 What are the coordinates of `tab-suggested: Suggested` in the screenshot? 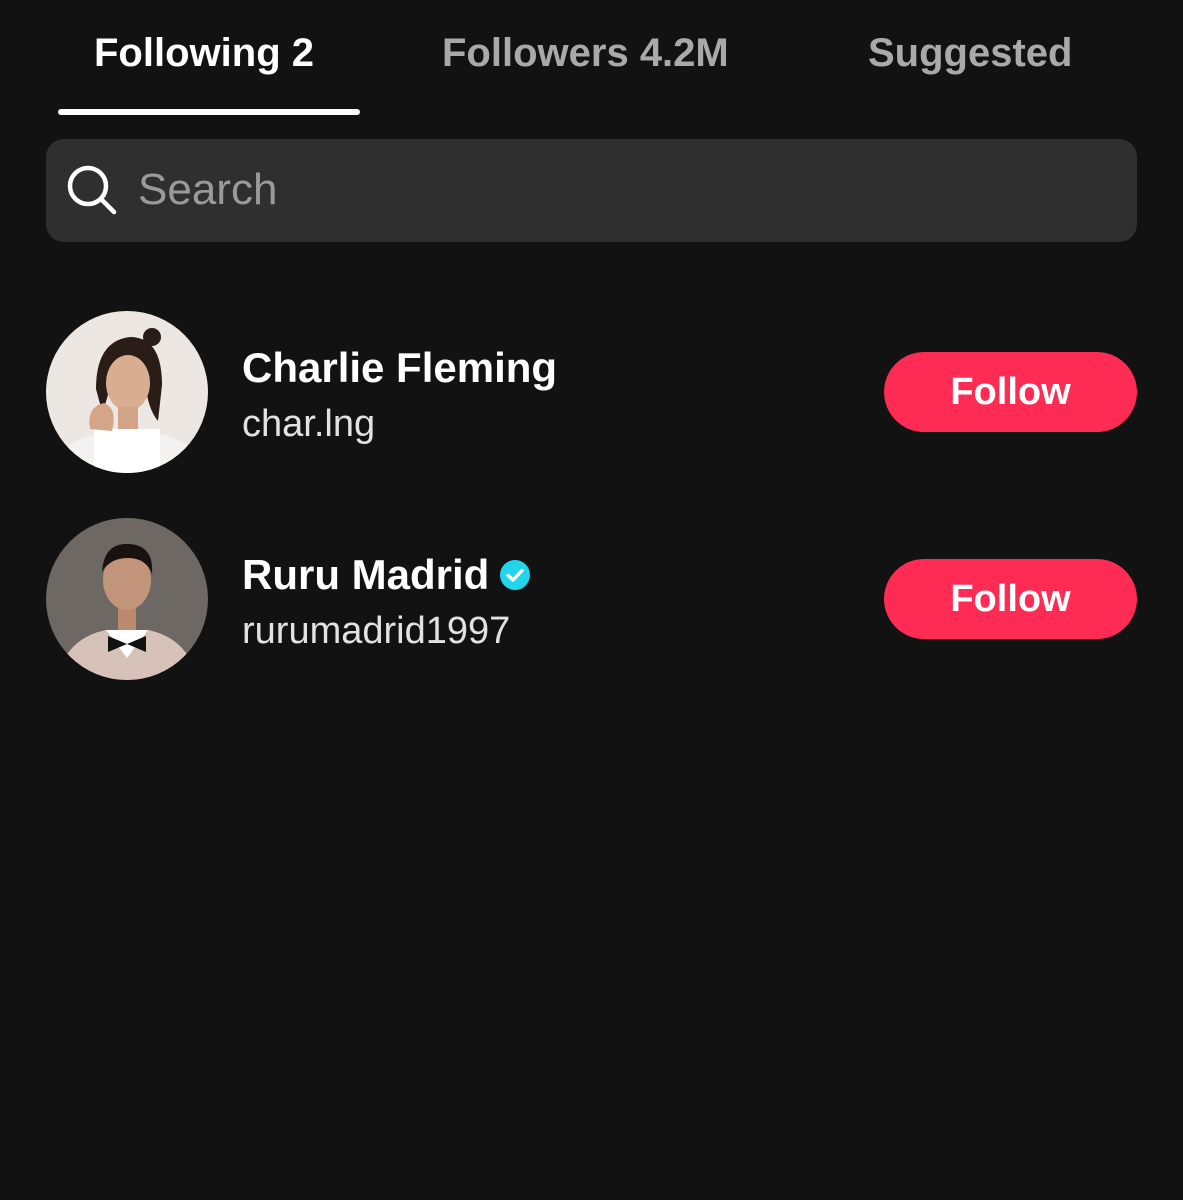 It's located at (970, 53).